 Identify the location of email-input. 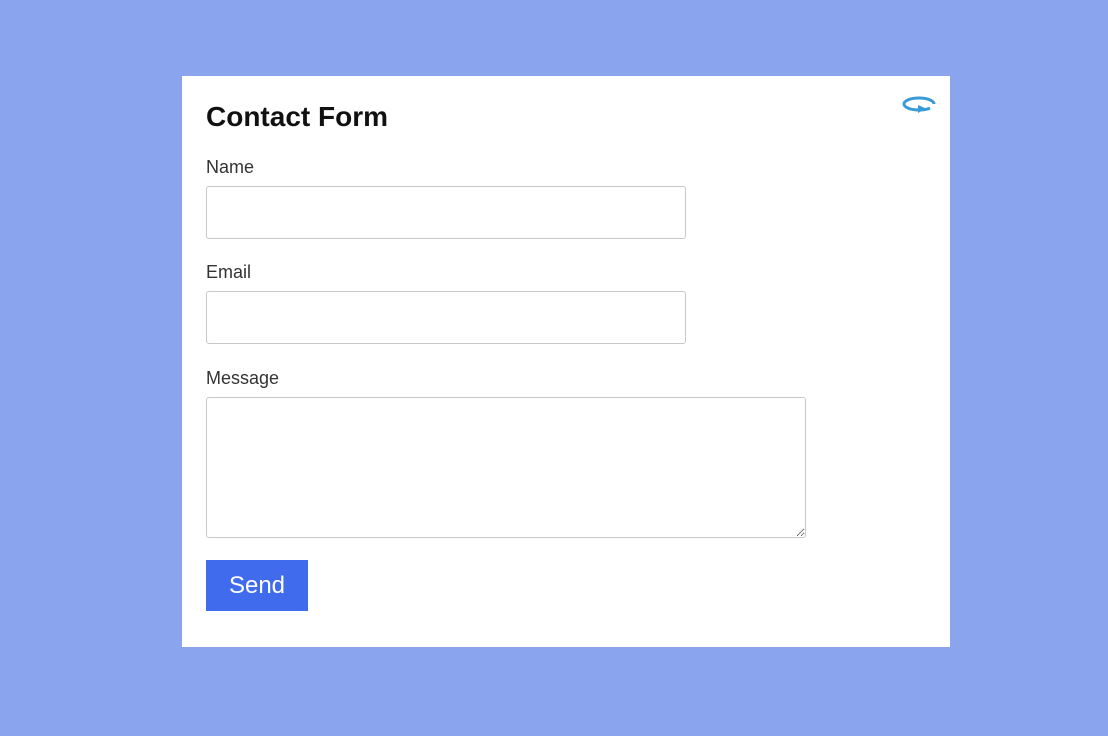
(446, 317).